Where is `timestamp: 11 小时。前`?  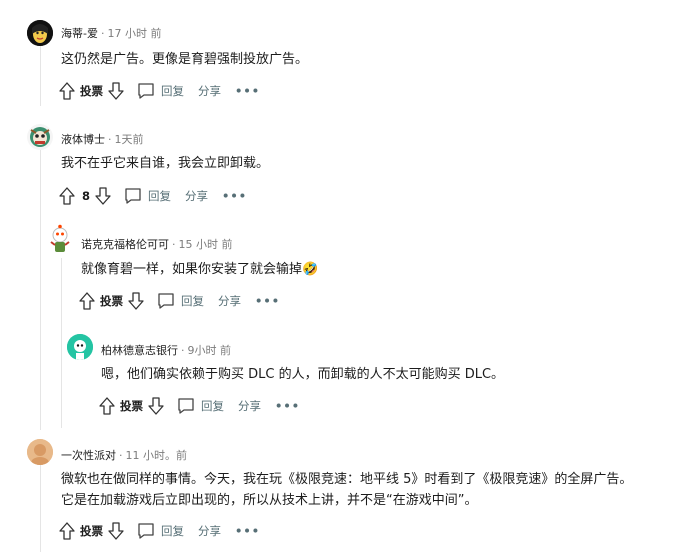
timestamp: 11 小时。前 is located at coordinates (157, 455).